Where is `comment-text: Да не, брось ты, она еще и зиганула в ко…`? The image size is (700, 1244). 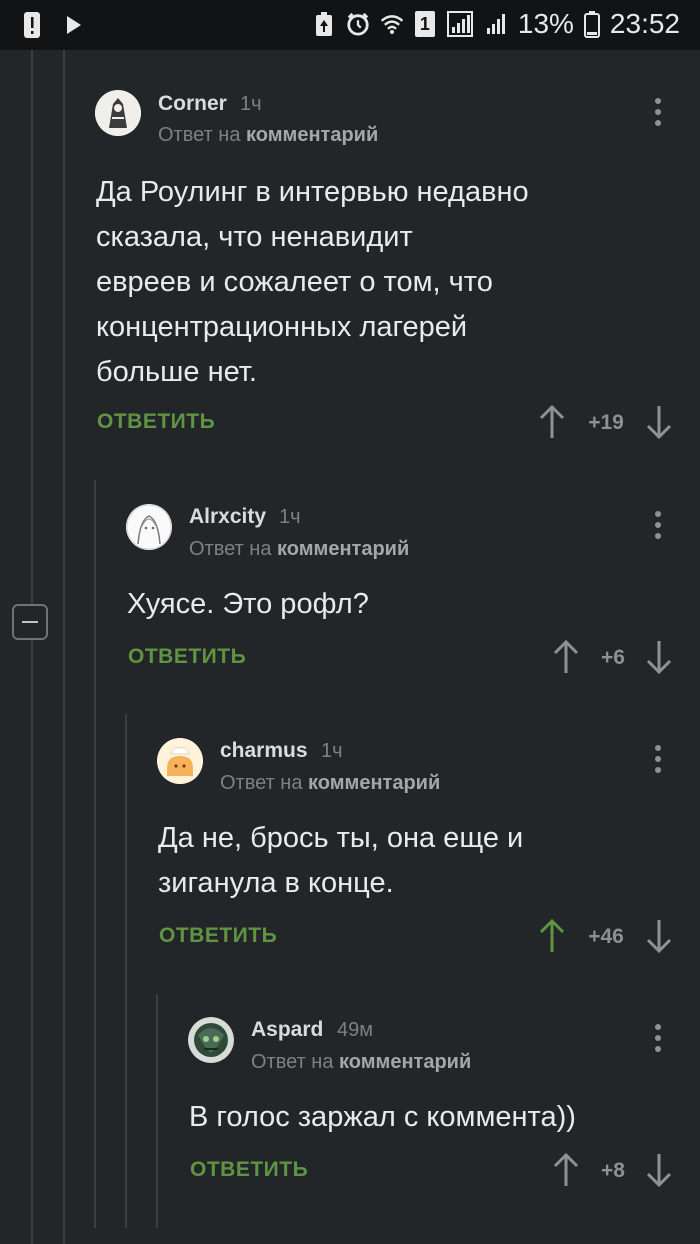
comment-text: Да не, брось ты, она еще и зиганула в ко… is located at coordinates (341, 860).